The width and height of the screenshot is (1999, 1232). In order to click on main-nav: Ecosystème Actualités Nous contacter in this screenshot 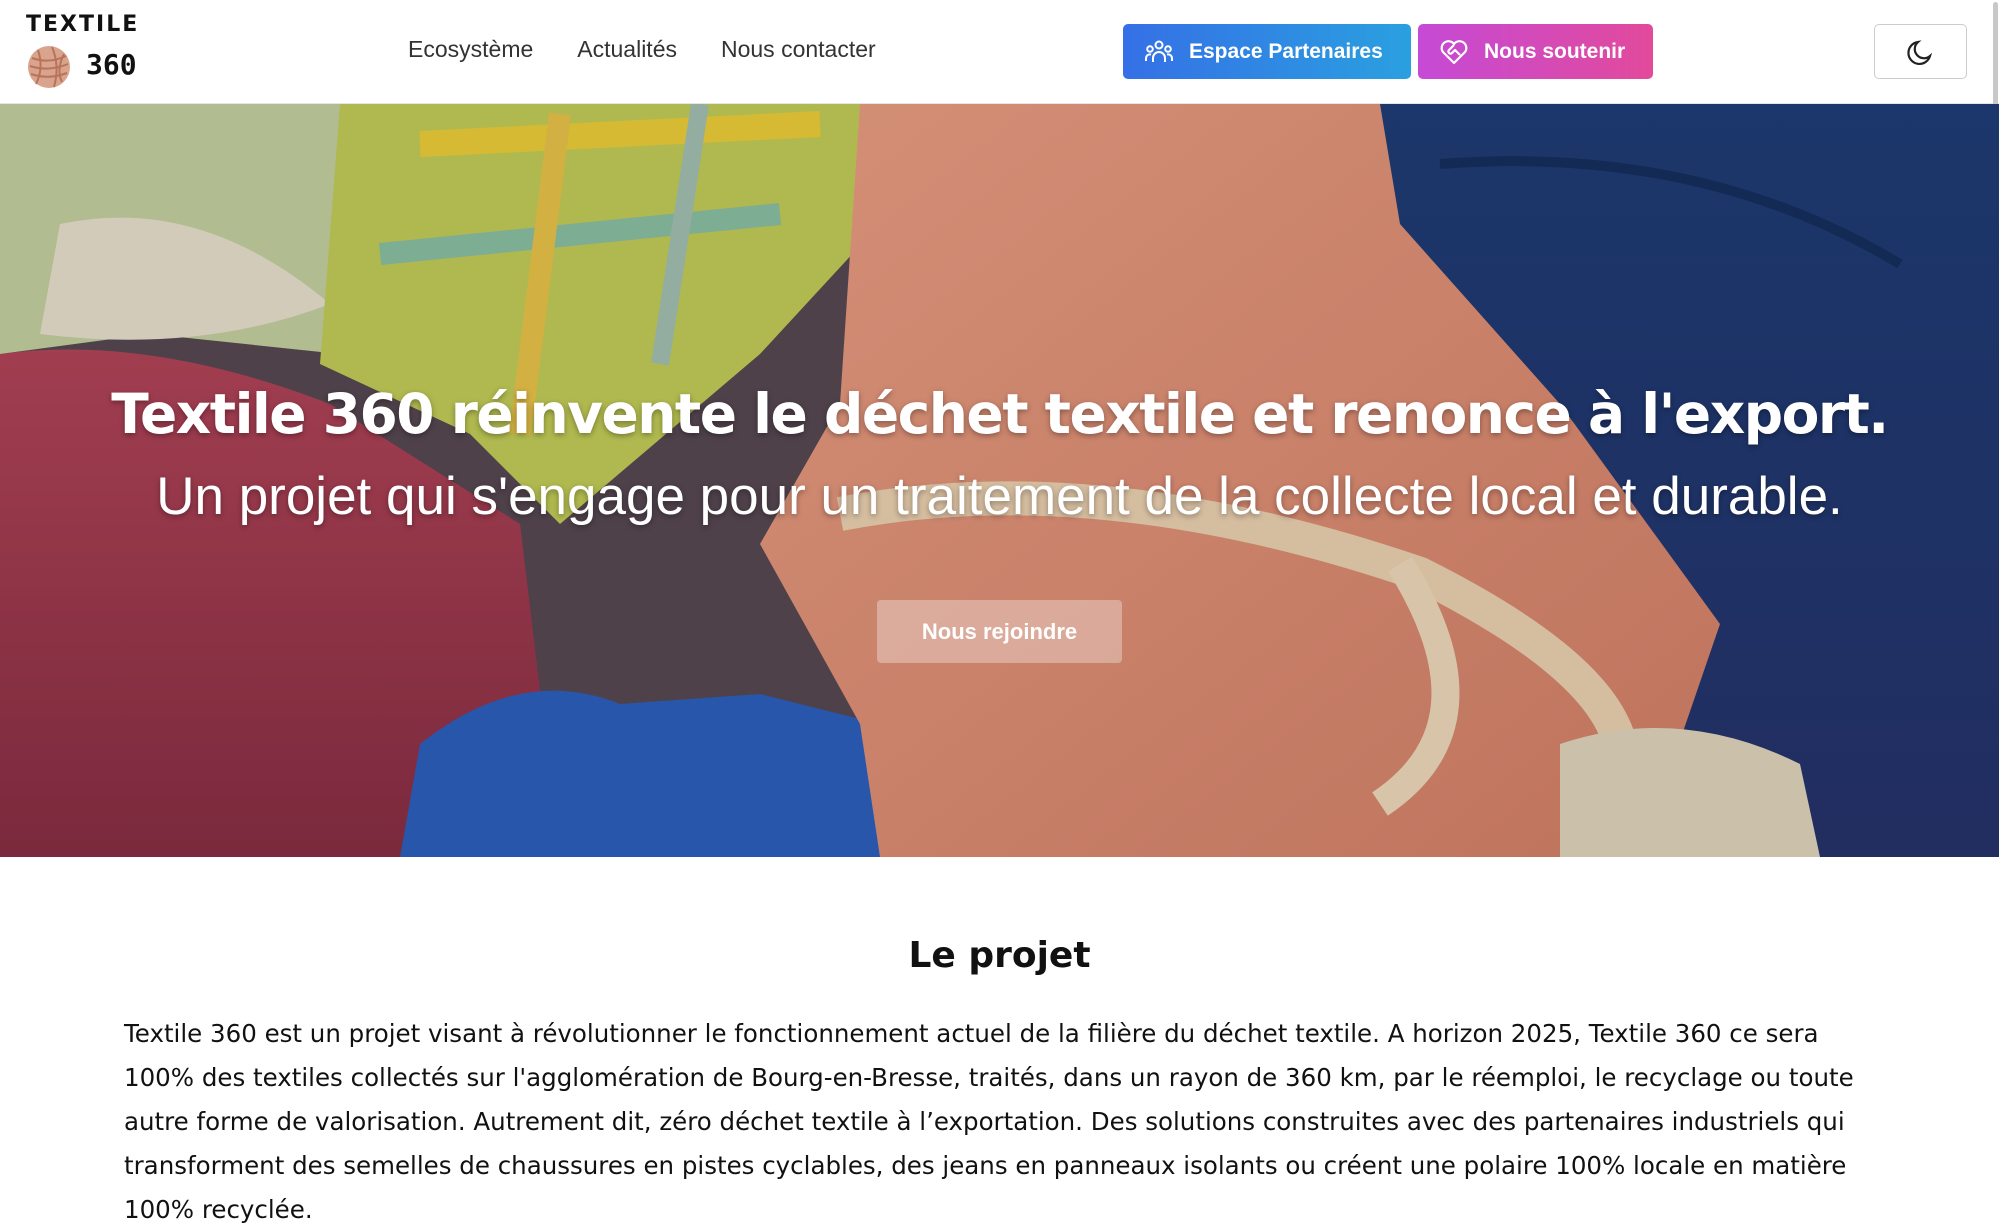, I will do `click(642, 49)`.